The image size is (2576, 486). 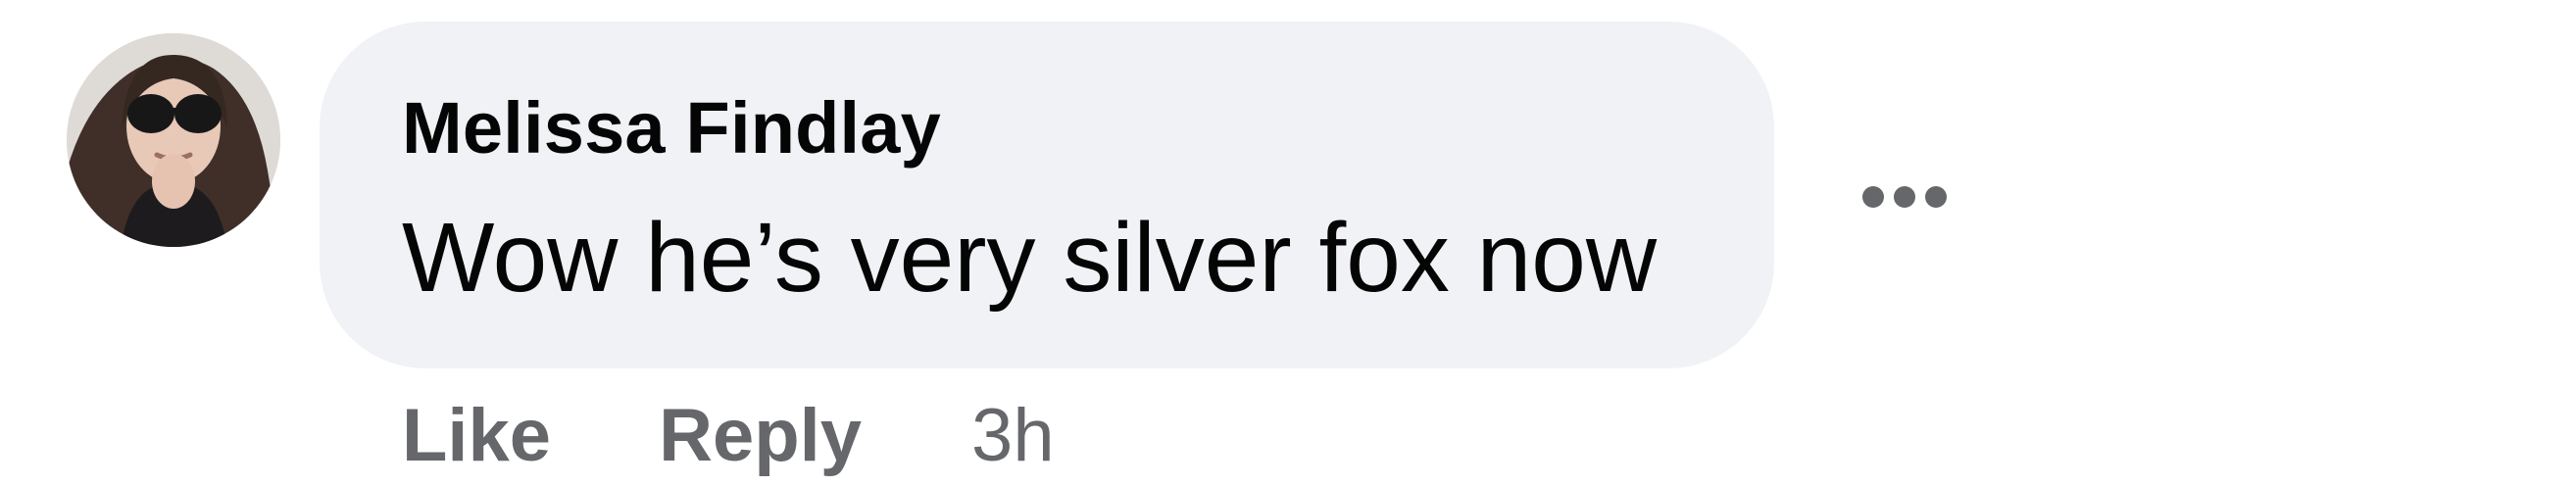 I want to click on reply-button: Reply, so click(x=760, y=435).